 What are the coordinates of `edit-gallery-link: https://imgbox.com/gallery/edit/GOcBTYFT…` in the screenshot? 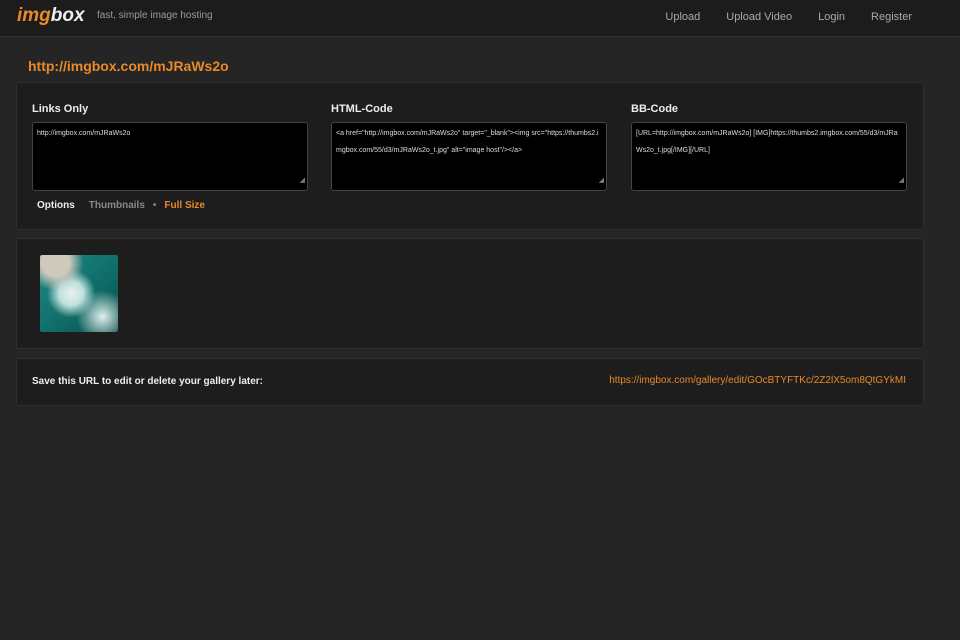 It's located at (757, 380).